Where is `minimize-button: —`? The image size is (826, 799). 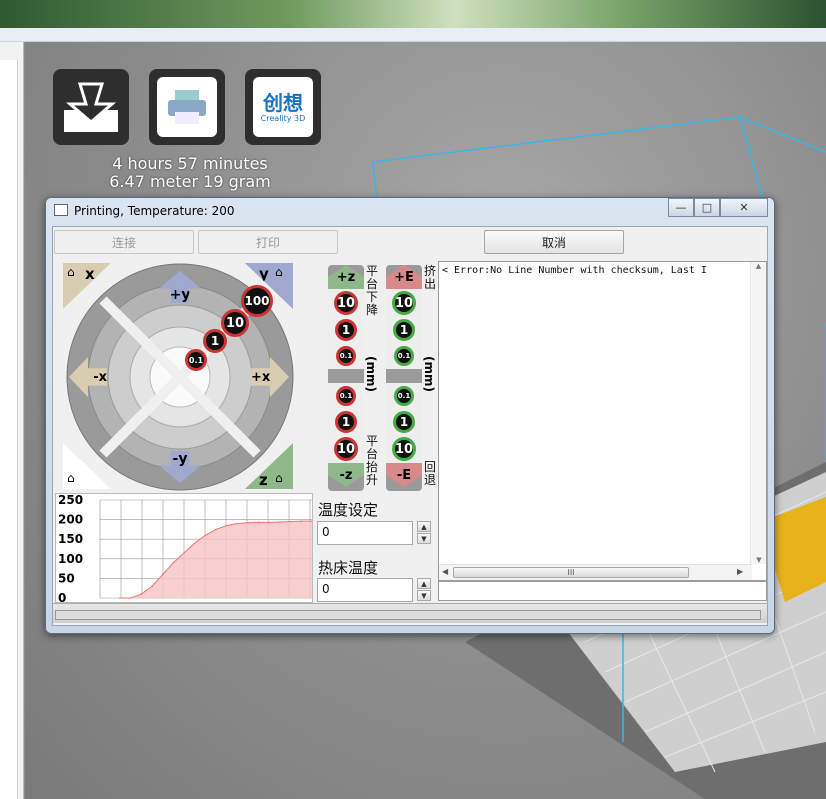 minimize-button: — is located at coordinates (681, 207).